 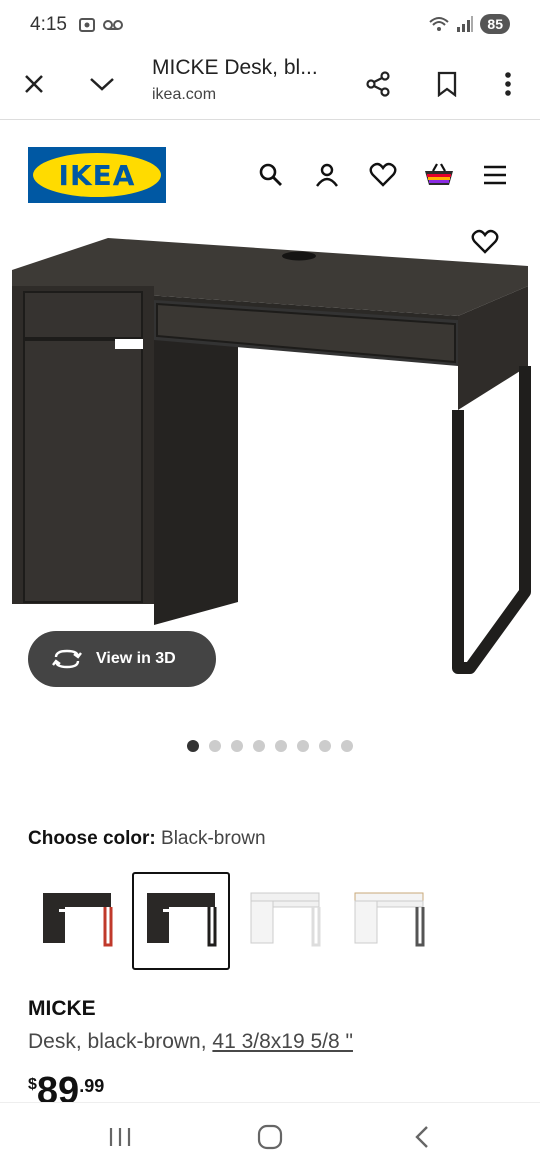 I want to click on search-icon, so click(x=271, y=175).